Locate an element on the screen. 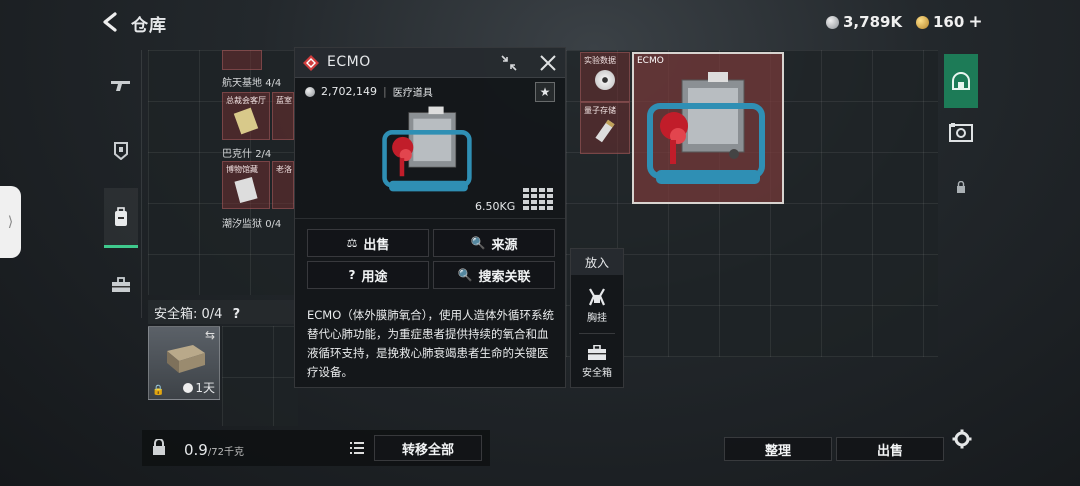 Image resolution: width=1080 pixels, height=486 pixels. nav-armor is located at coordinates (121, 151).